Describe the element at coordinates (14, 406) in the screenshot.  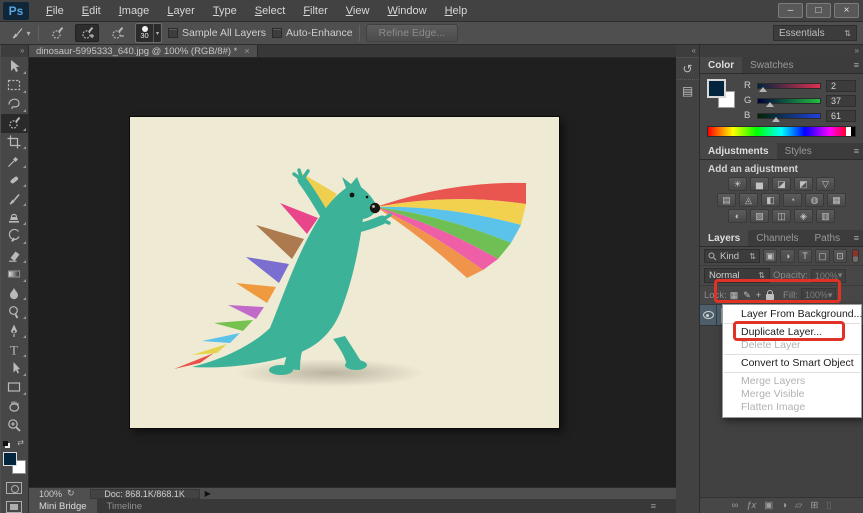
I see `hand-tool` at that location.